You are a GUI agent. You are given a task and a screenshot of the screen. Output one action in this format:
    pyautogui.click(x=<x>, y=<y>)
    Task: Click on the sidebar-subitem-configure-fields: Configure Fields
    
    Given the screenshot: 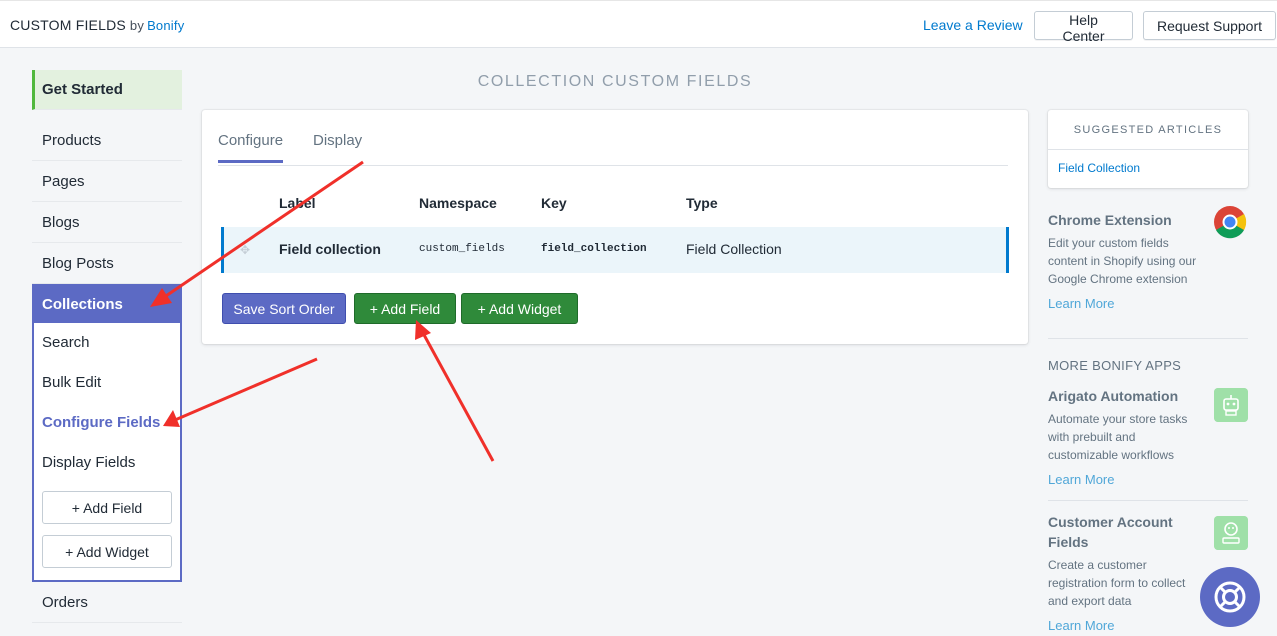 What is the action you would take?
    pyautogui.click(x=107, y=423)
    